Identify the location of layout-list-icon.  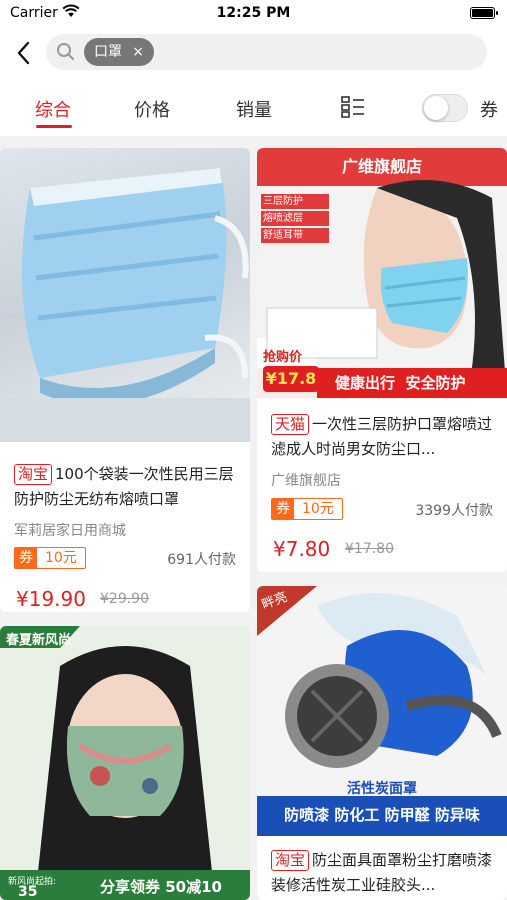
(353, 107).